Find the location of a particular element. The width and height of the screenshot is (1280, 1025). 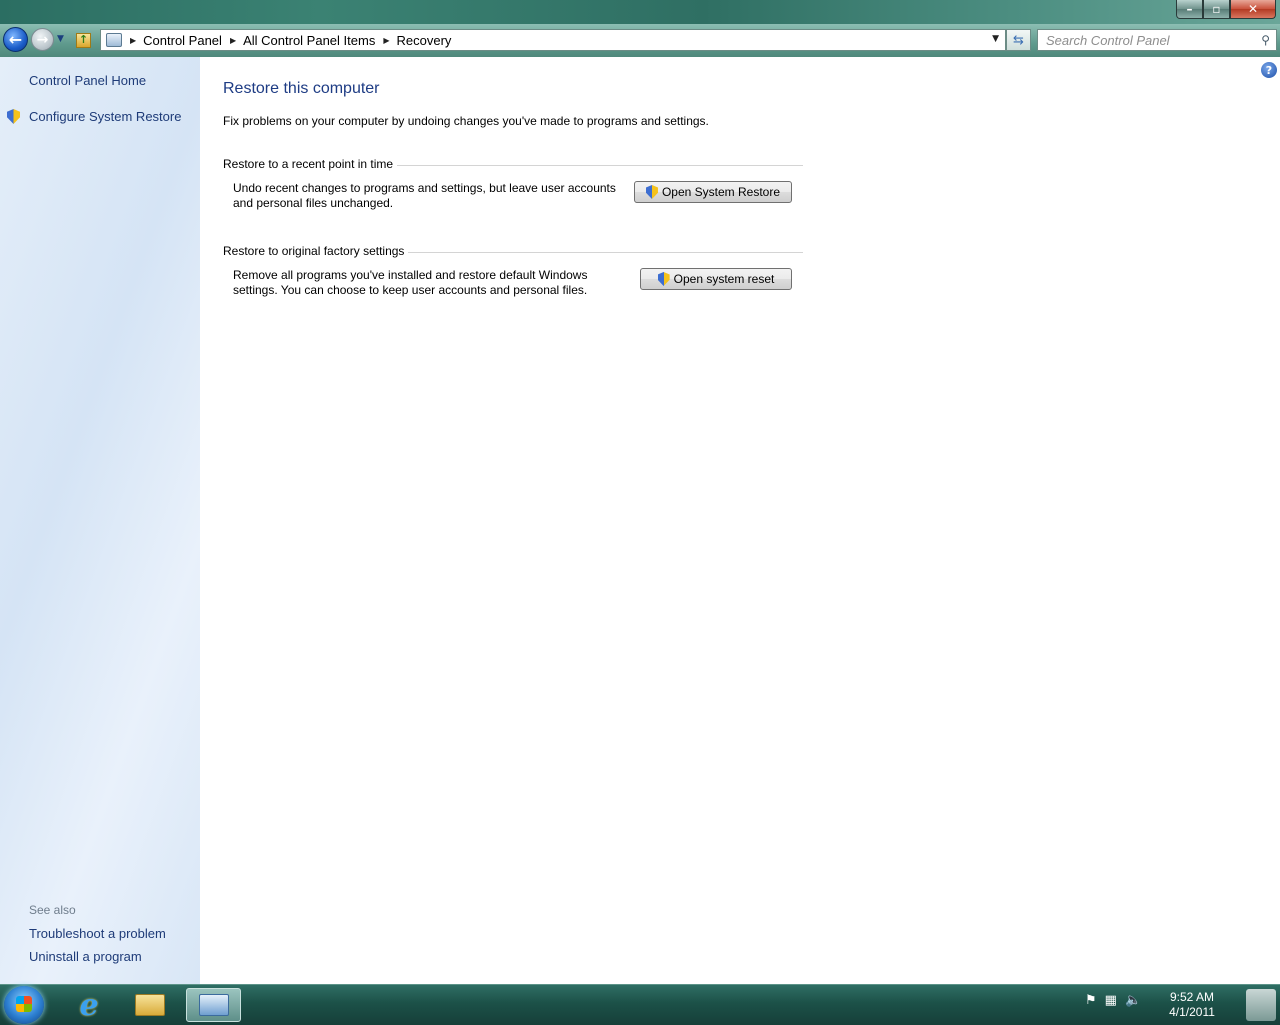

uninstall-program-link: Uninstall a program is located at coordinates (85, 956).